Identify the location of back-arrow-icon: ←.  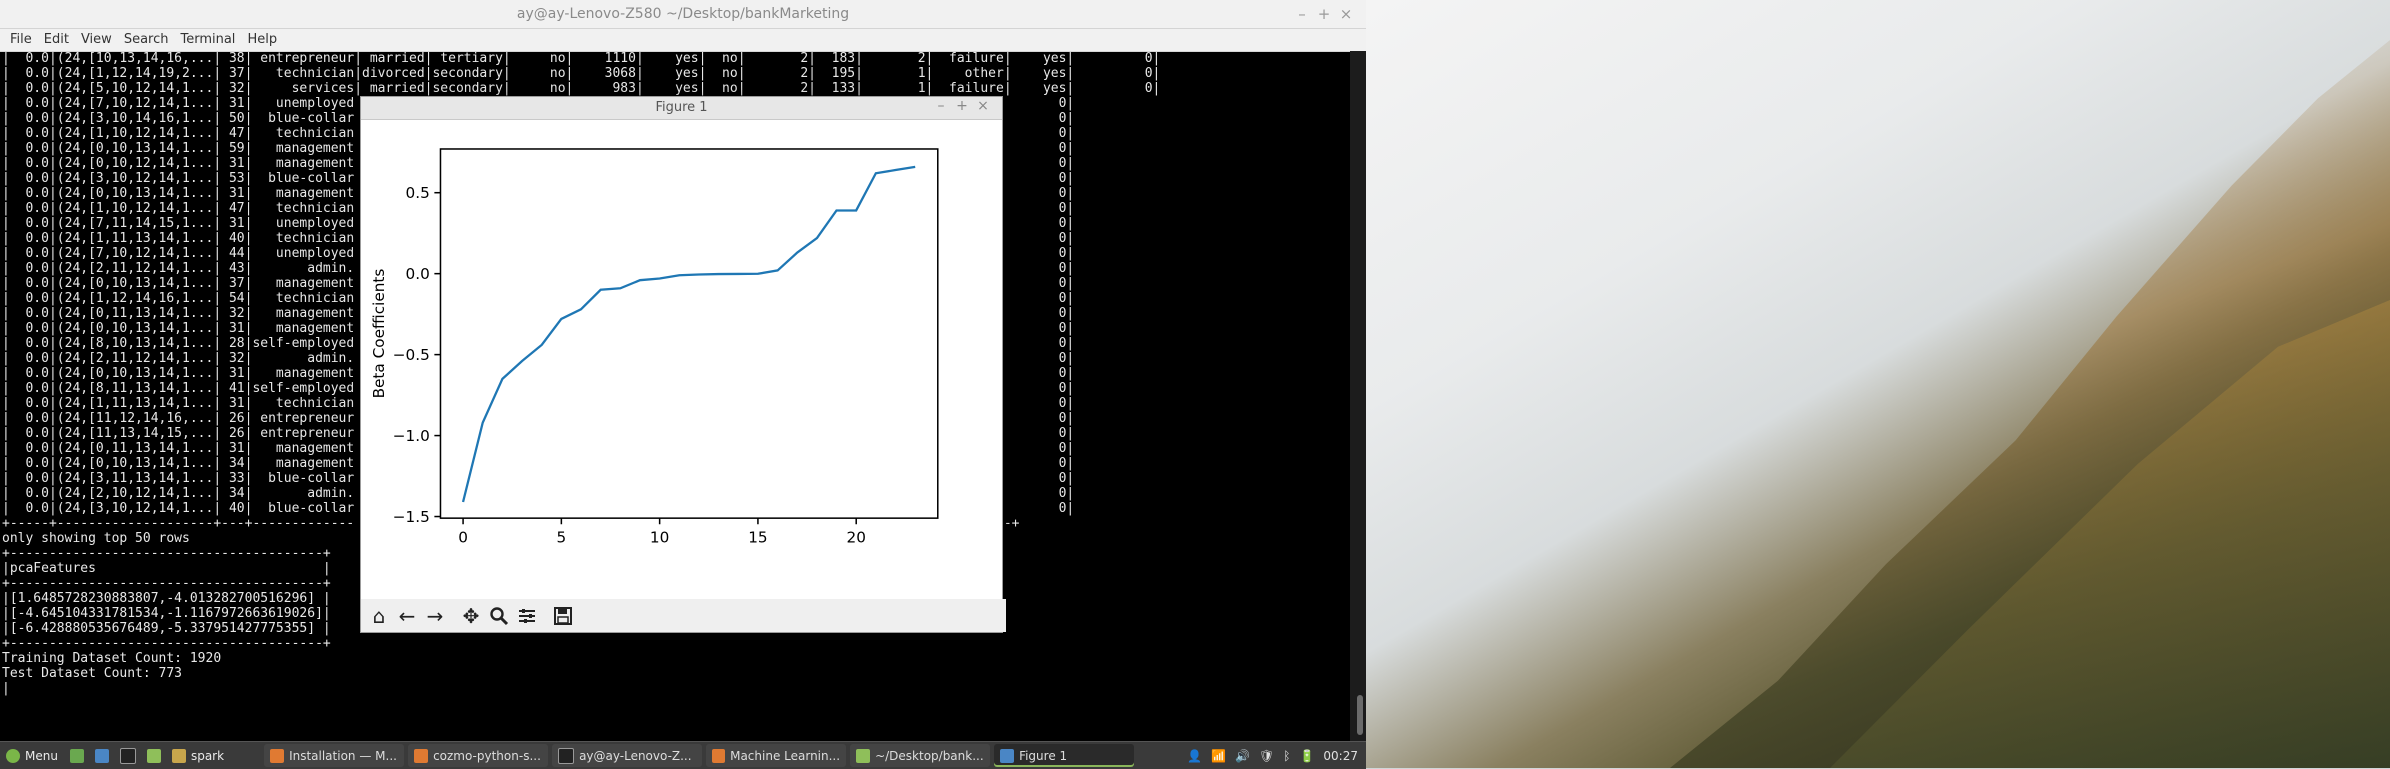
(407, 616).